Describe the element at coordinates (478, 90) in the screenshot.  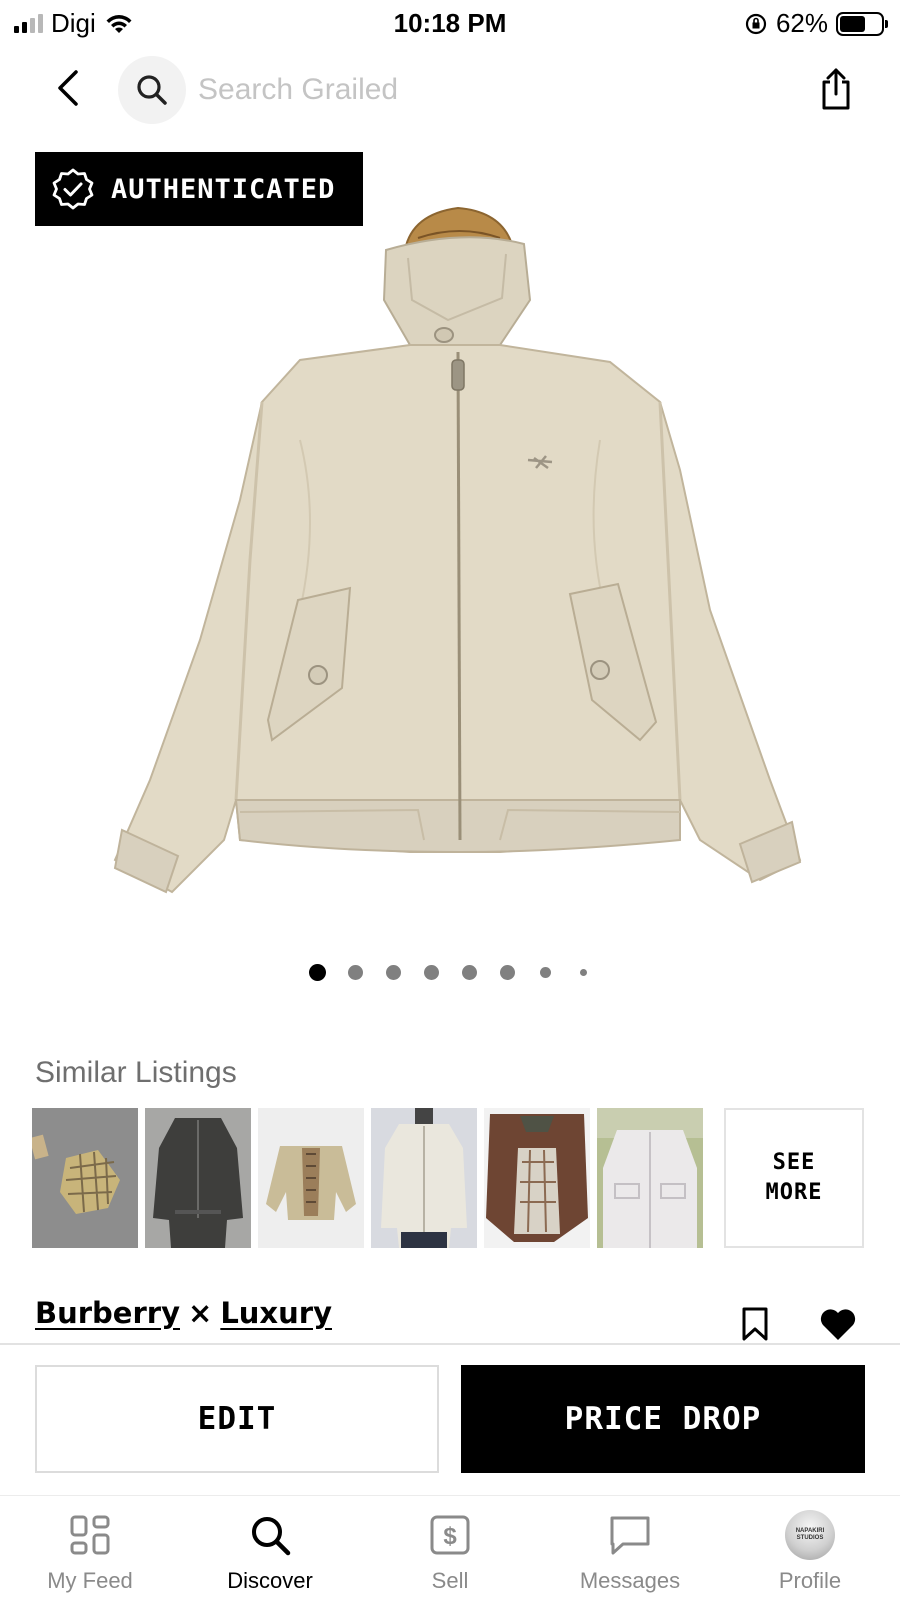
I see `search-input` at that location.